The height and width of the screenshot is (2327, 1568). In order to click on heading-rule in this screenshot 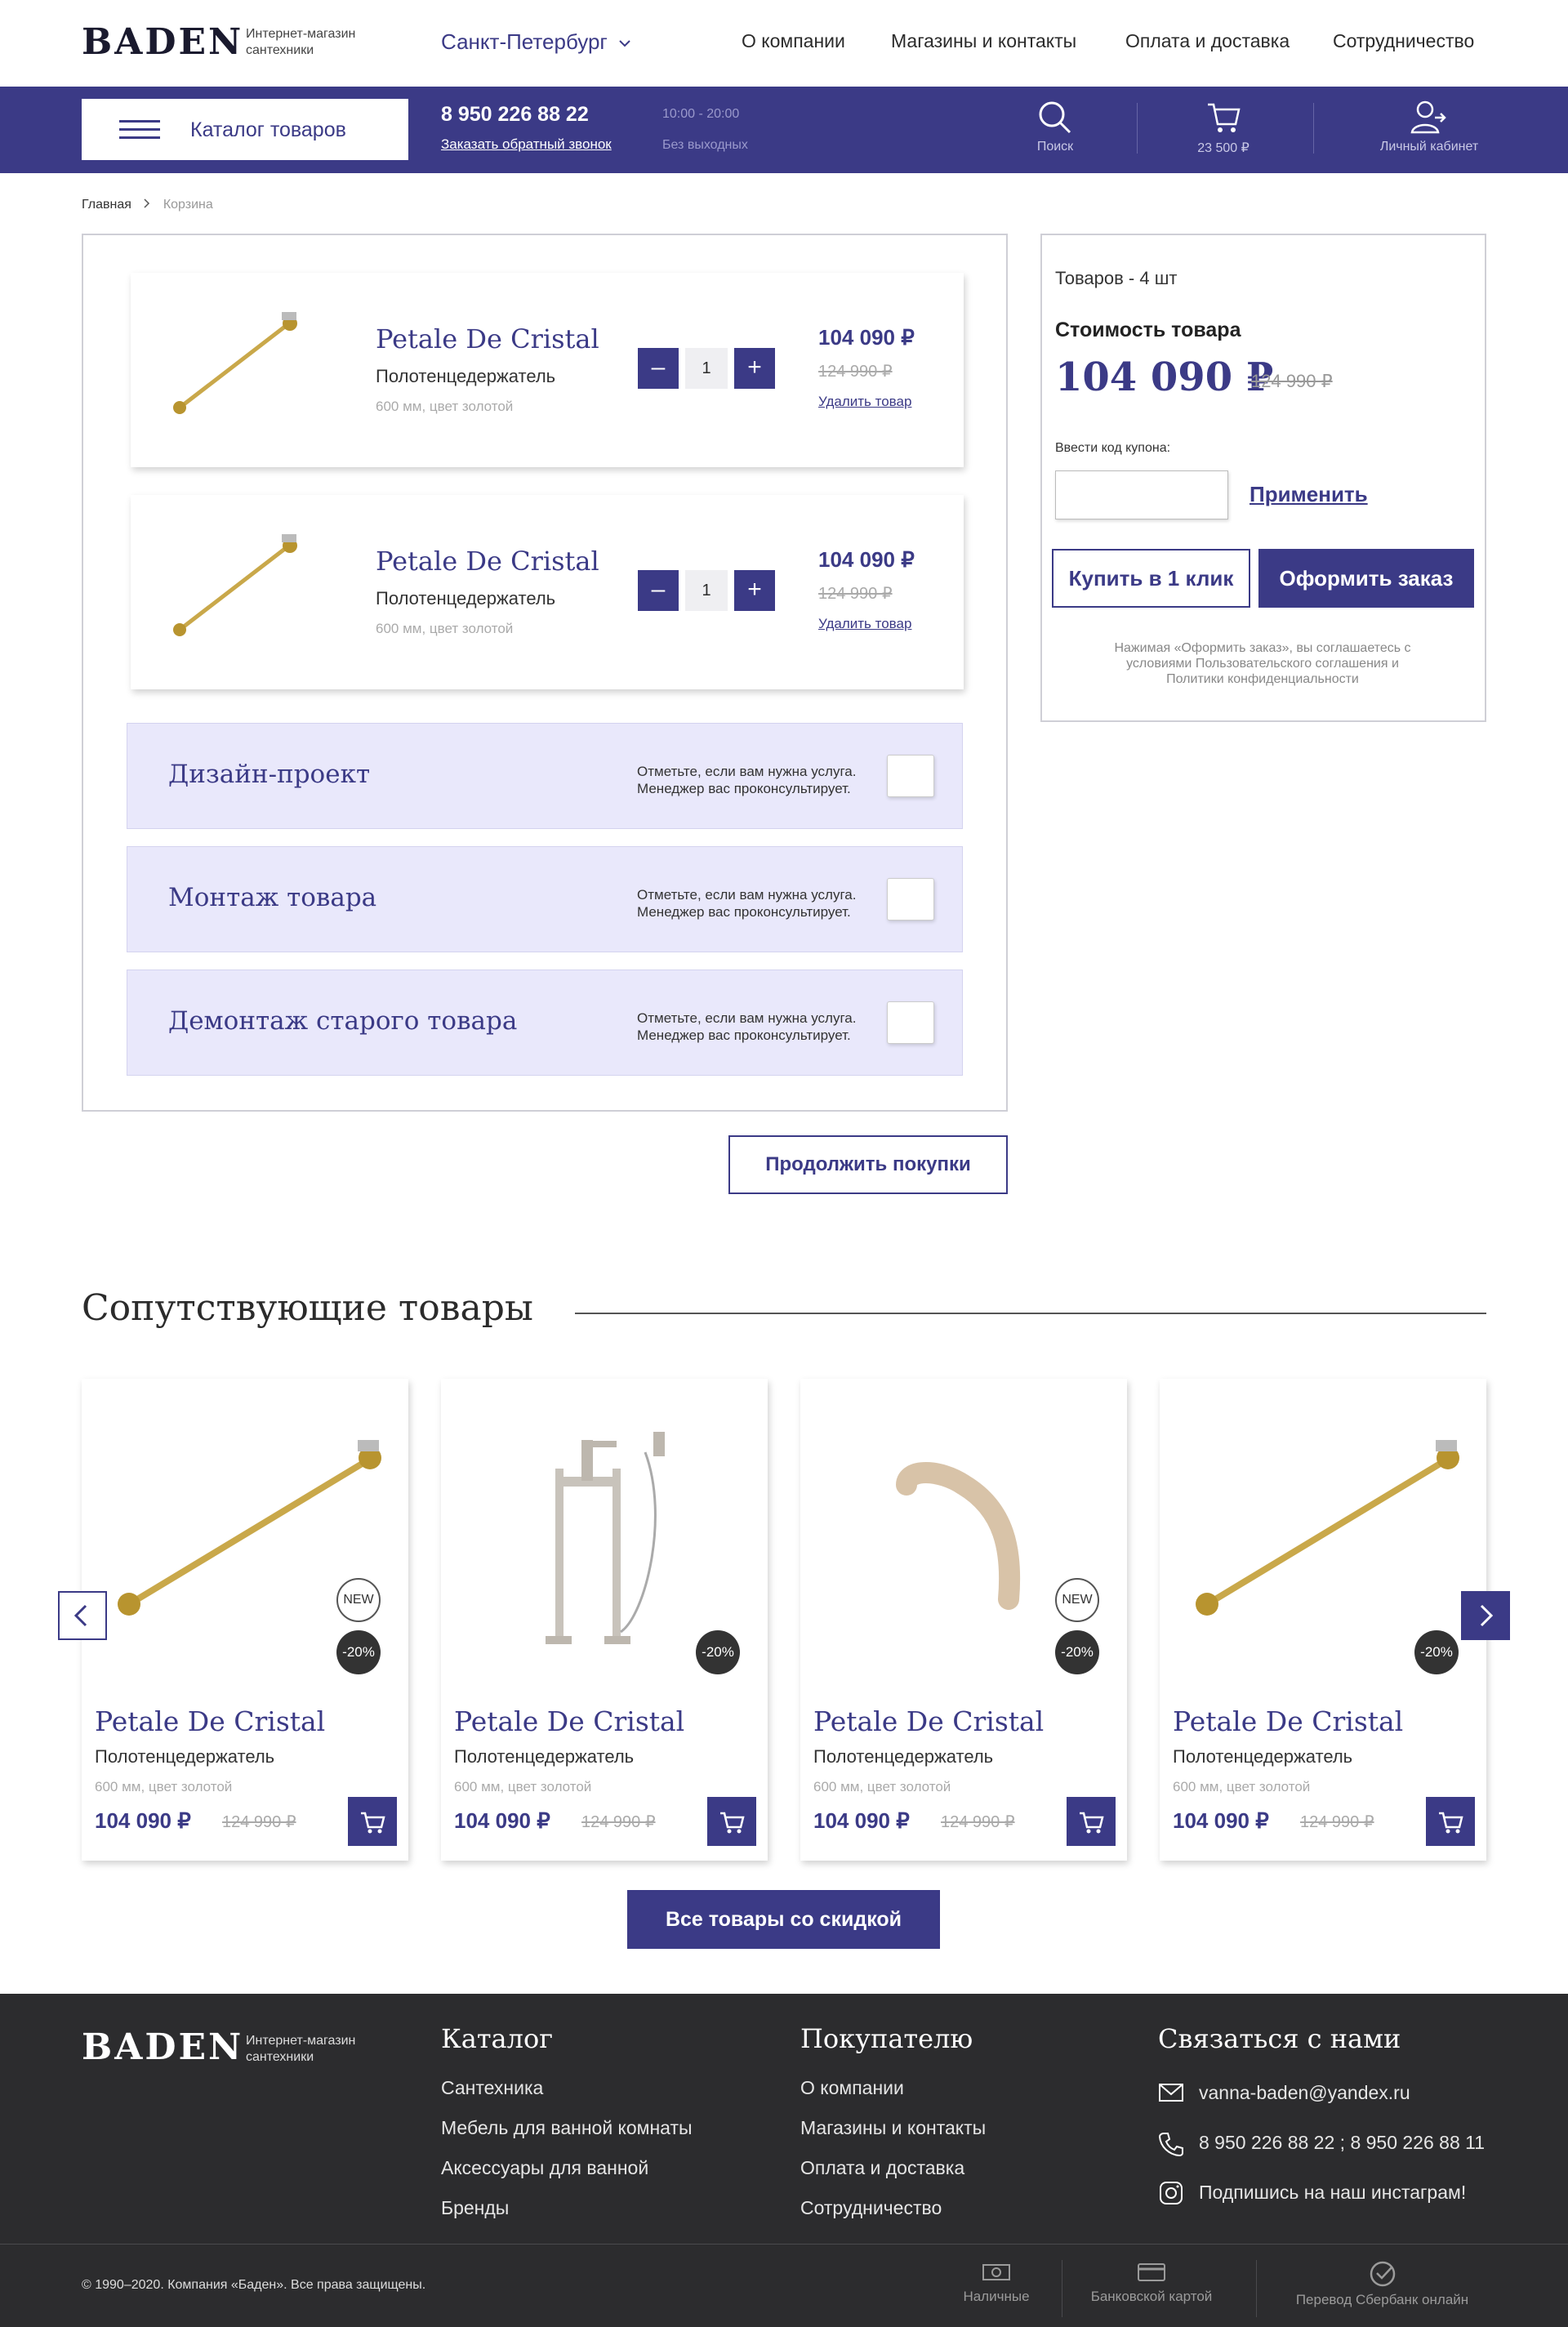, I will do `click(1030, 1313)`.